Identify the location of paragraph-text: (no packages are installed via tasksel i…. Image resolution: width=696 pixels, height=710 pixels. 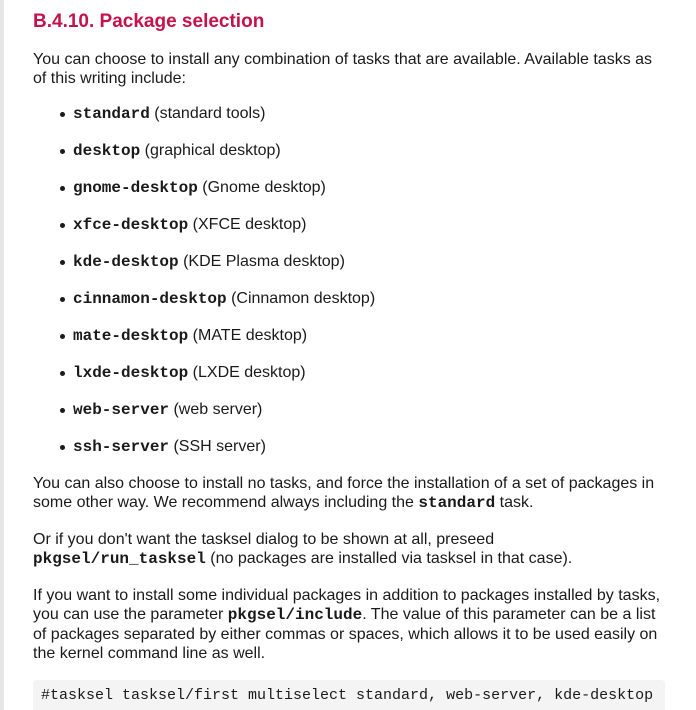
(389, 558).